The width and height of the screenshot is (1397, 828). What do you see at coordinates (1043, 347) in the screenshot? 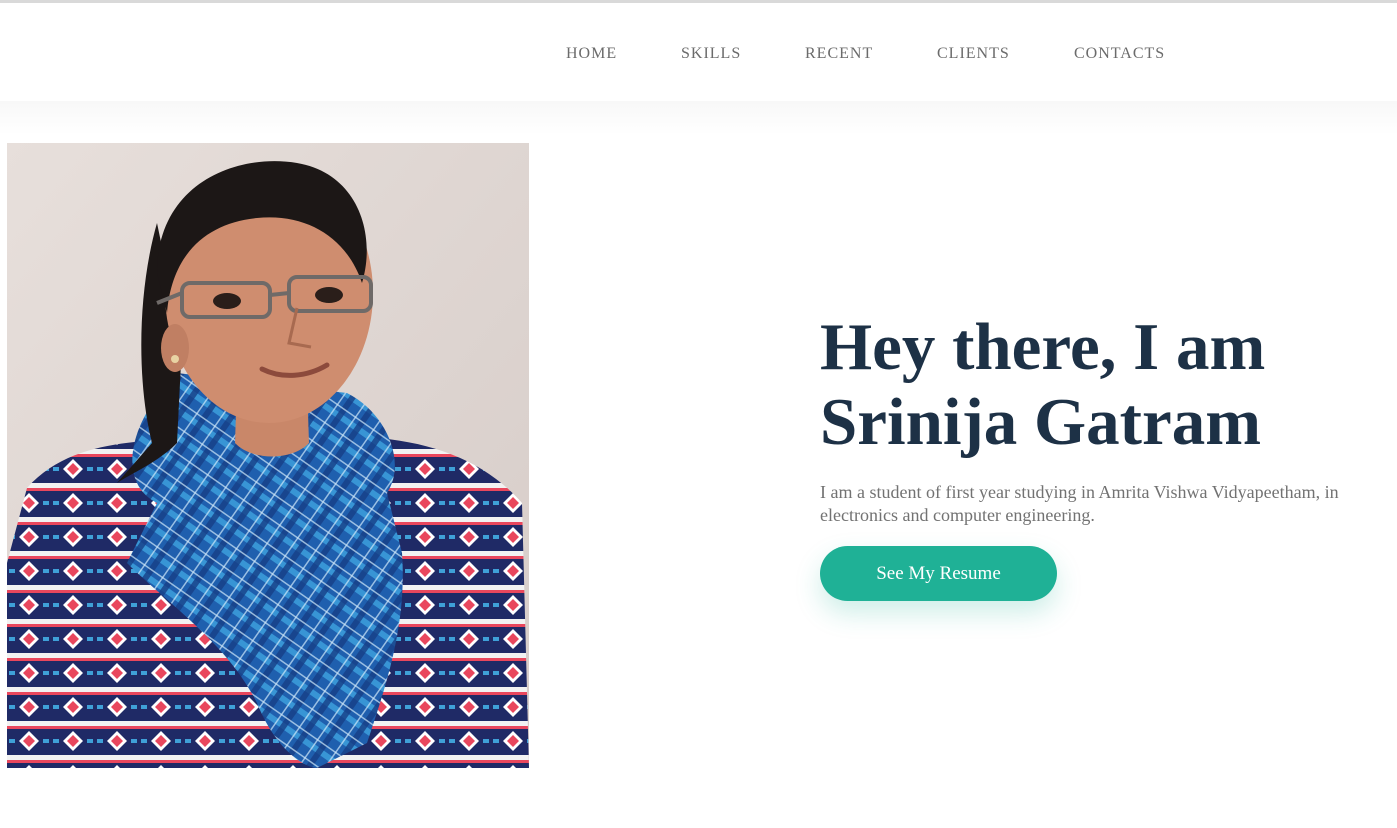
I see `hero-title-line-1: Hey there, I am` at bounding box center [1043, 347].